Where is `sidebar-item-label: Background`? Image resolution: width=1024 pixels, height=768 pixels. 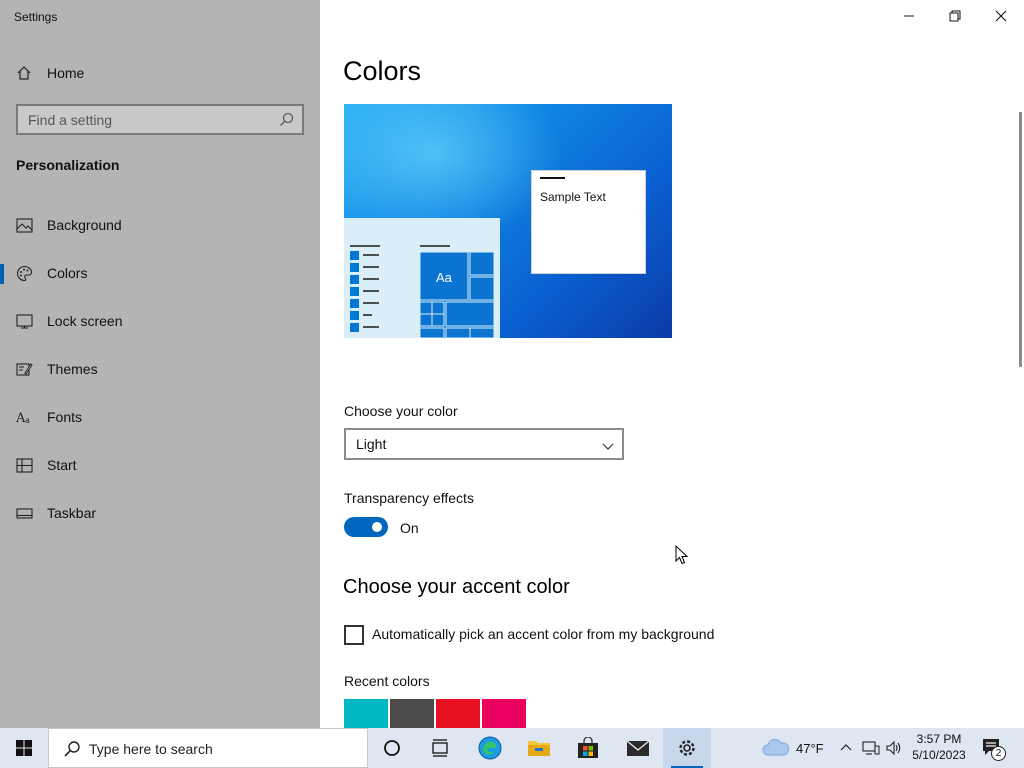 sidebar-item-label: Background is located at coordinates (84, 225).